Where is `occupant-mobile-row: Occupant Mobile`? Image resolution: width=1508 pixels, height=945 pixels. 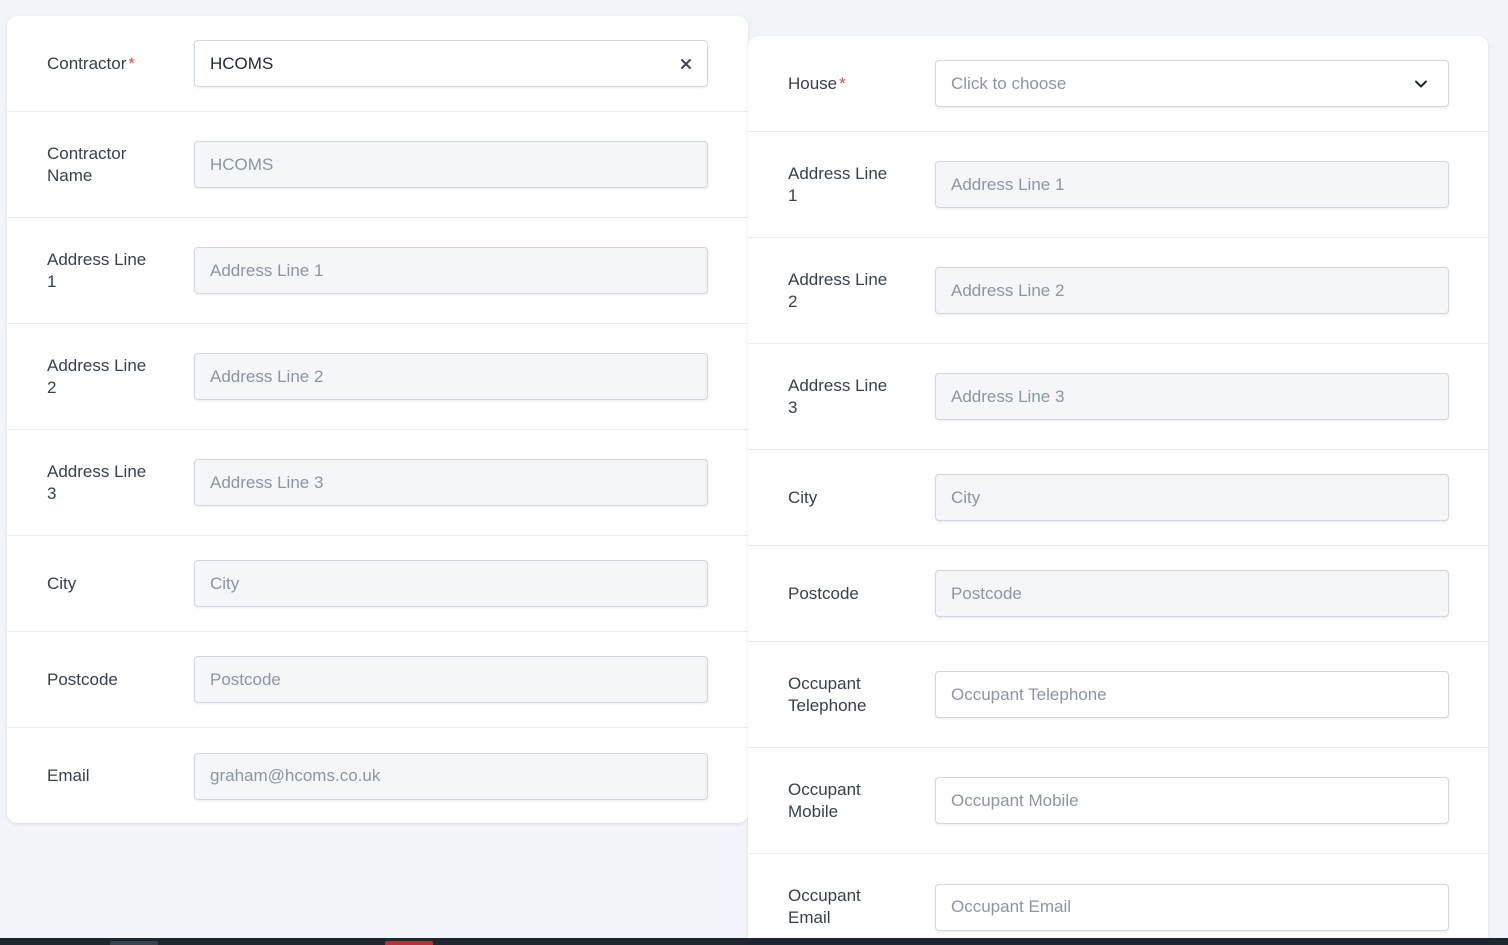
occupant-mobile-row: Occupant Mobile is located at coordinates (1118, 801).